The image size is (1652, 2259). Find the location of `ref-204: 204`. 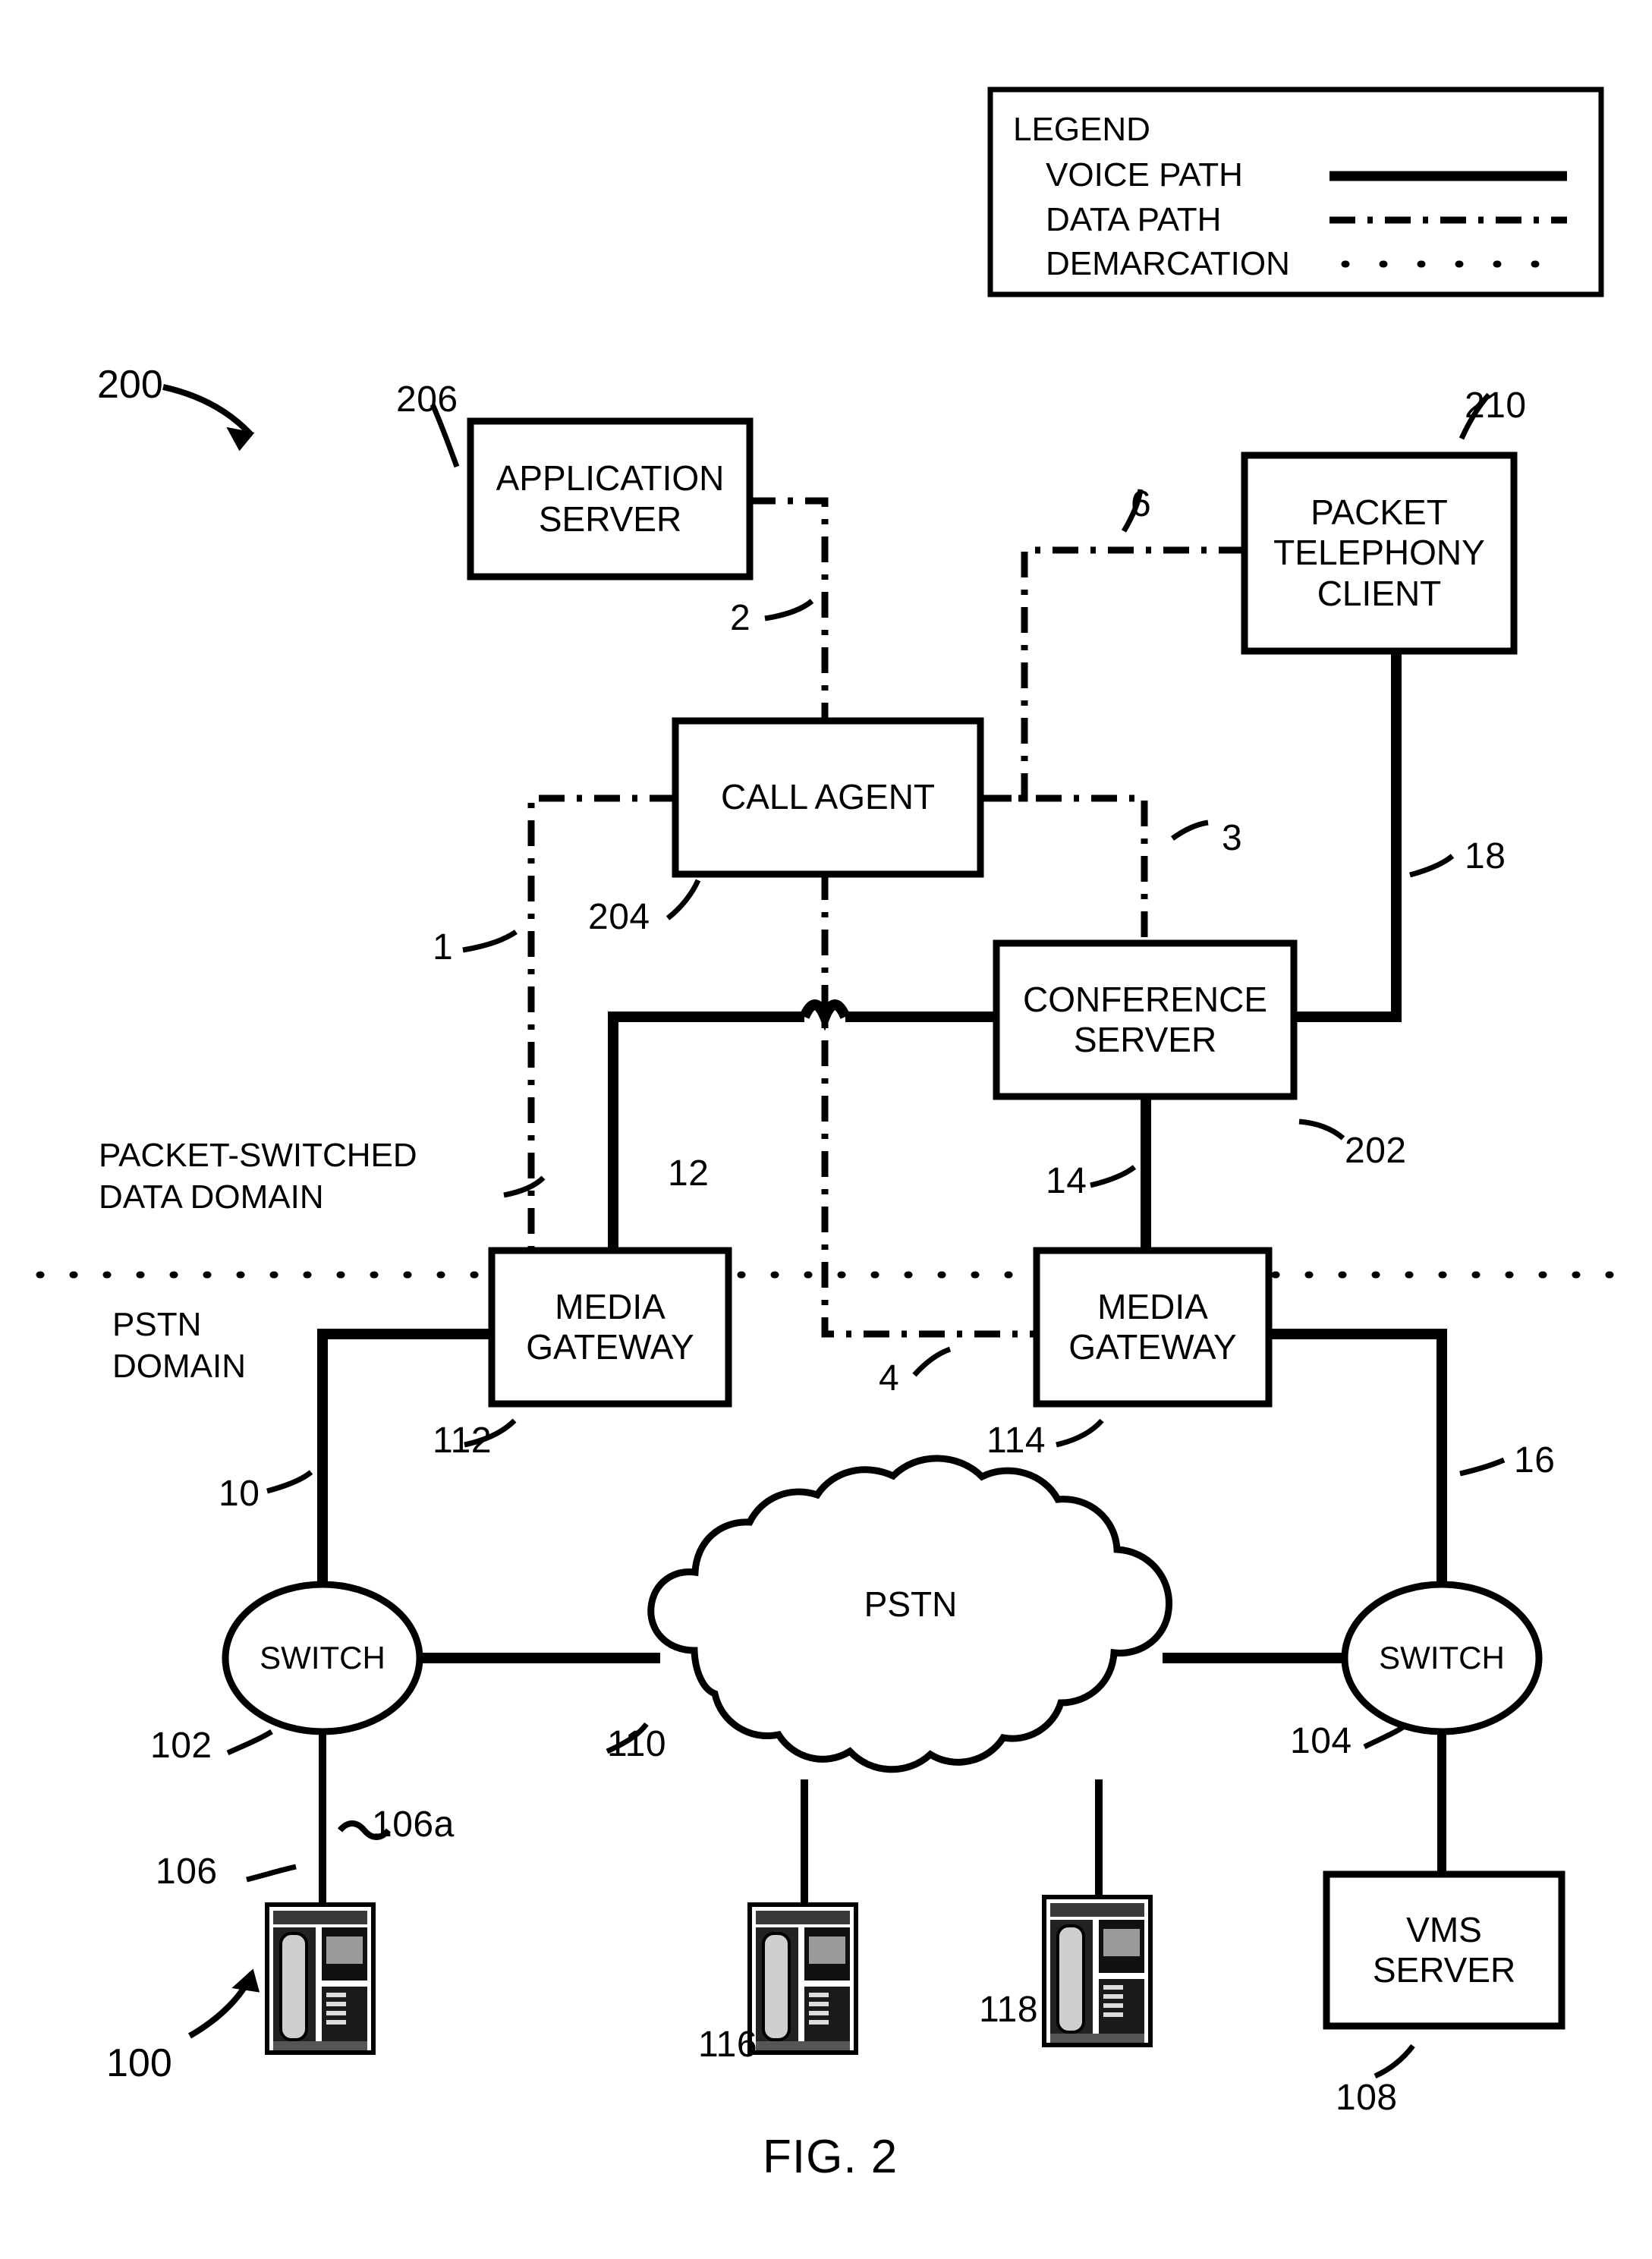

ref-204: 204 is located at coordinates (619, 917).